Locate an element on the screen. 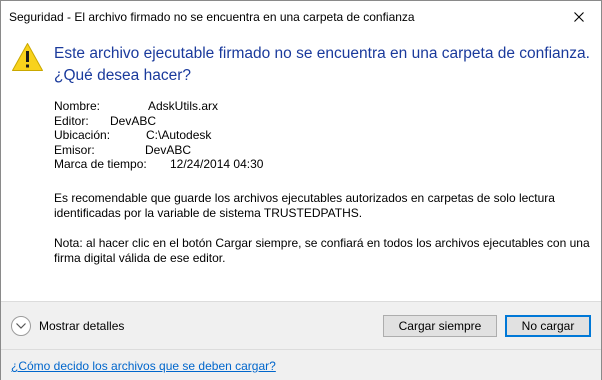  detail-value-timestamp: 12/24/2014 04:30 is located at coordinates (217, 164).